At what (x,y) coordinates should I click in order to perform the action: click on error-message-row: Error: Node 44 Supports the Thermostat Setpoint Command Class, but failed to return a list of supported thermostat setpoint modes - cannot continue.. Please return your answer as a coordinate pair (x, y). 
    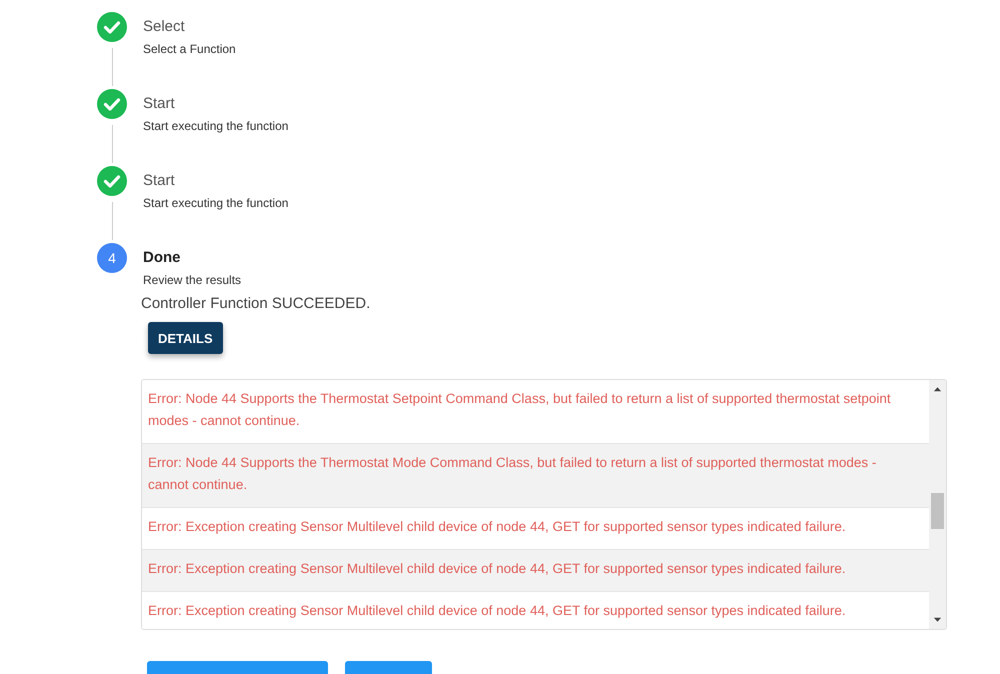
    Looking at the image, I should click on (535, 412).